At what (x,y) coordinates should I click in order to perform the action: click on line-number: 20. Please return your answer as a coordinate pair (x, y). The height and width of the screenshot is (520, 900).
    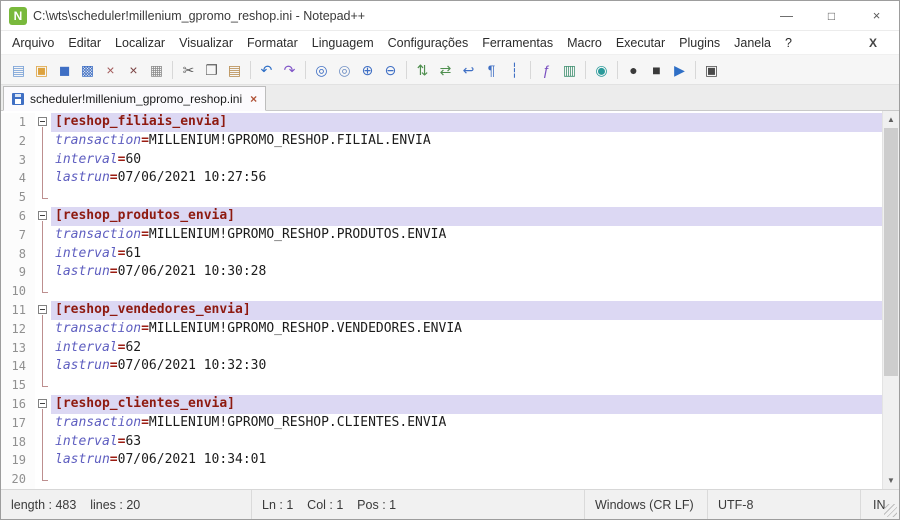
    Looking at the image, I should click on (18, 479).